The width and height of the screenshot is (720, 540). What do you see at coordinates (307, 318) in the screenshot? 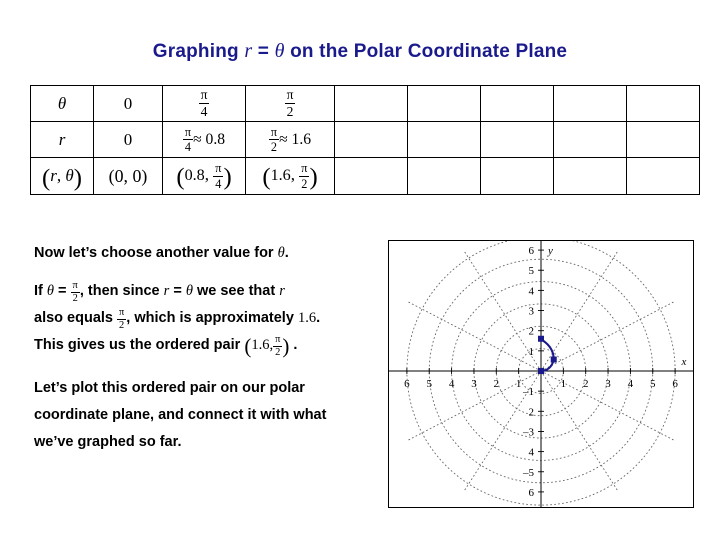
I see `approx-value: 1.6` at bounding box center [307, 318].